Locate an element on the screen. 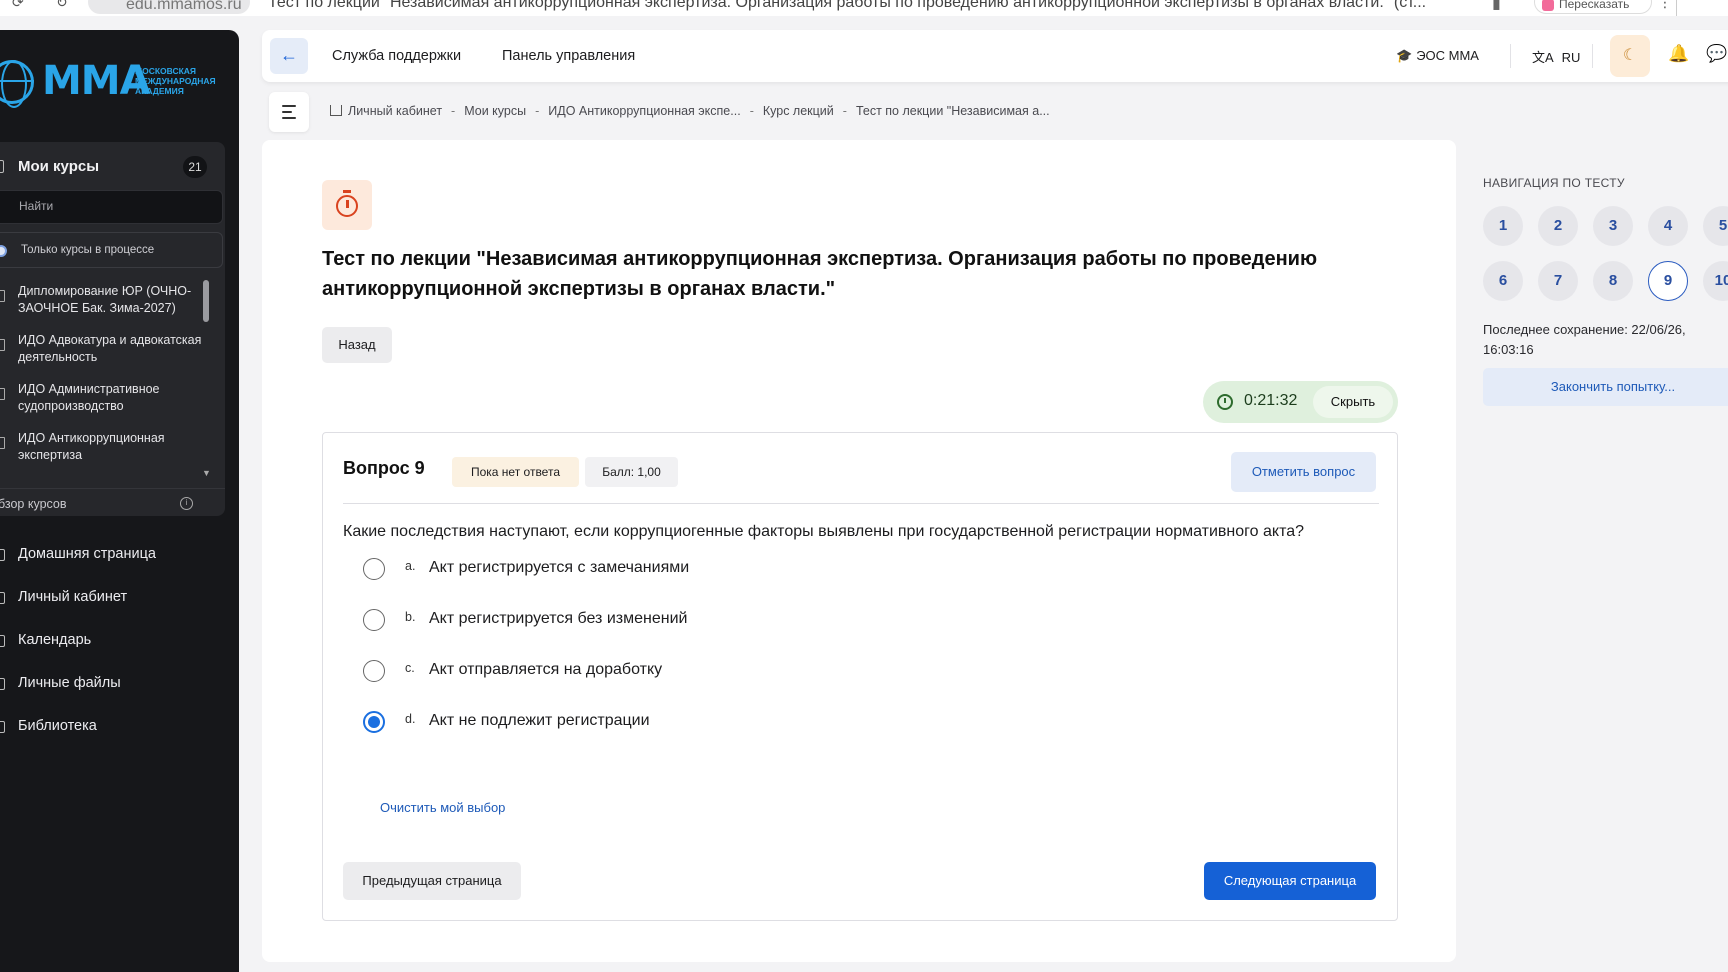  previous-page-button: Предыдущая страница is located at coordinates (432, 881).